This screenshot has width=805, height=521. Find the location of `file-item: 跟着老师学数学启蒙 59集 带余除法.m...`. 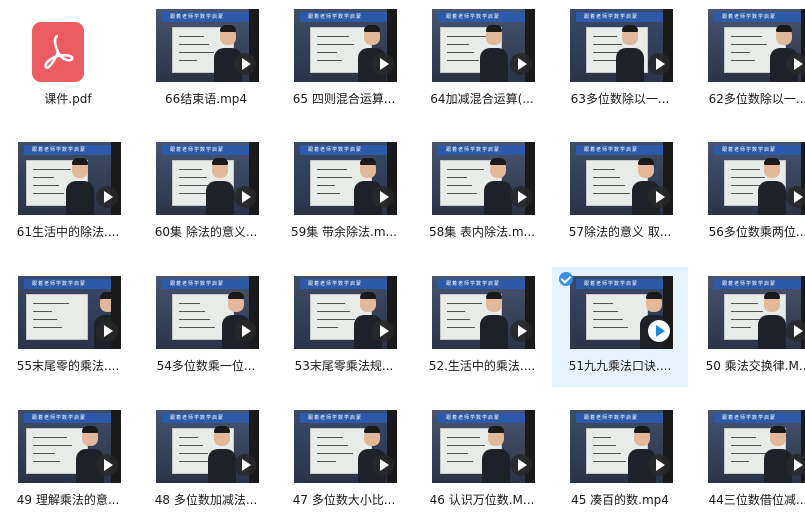

file-item: 跟着老师学数学启蒙 59集 带余除法.m... is located at coordinates (344, 193).